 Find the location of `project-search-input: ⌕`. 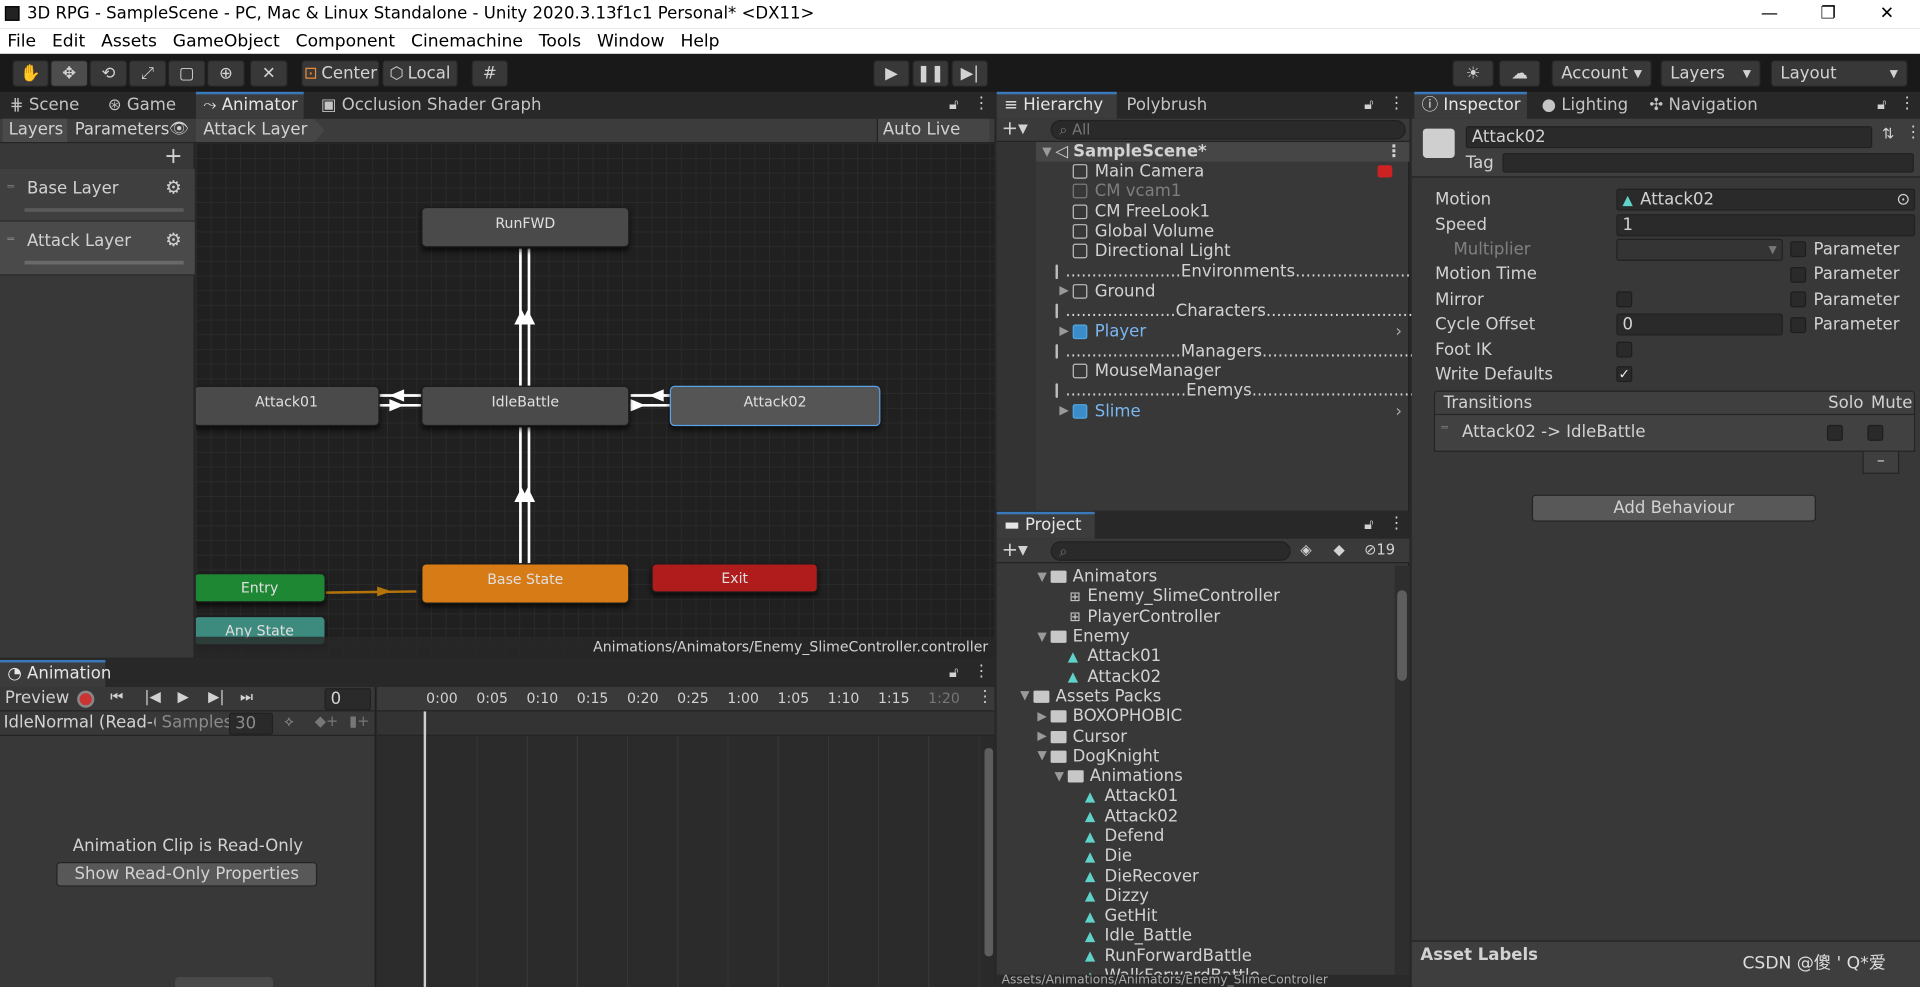

project-search-input: ⌕ is located at coordinates (1170, 551).